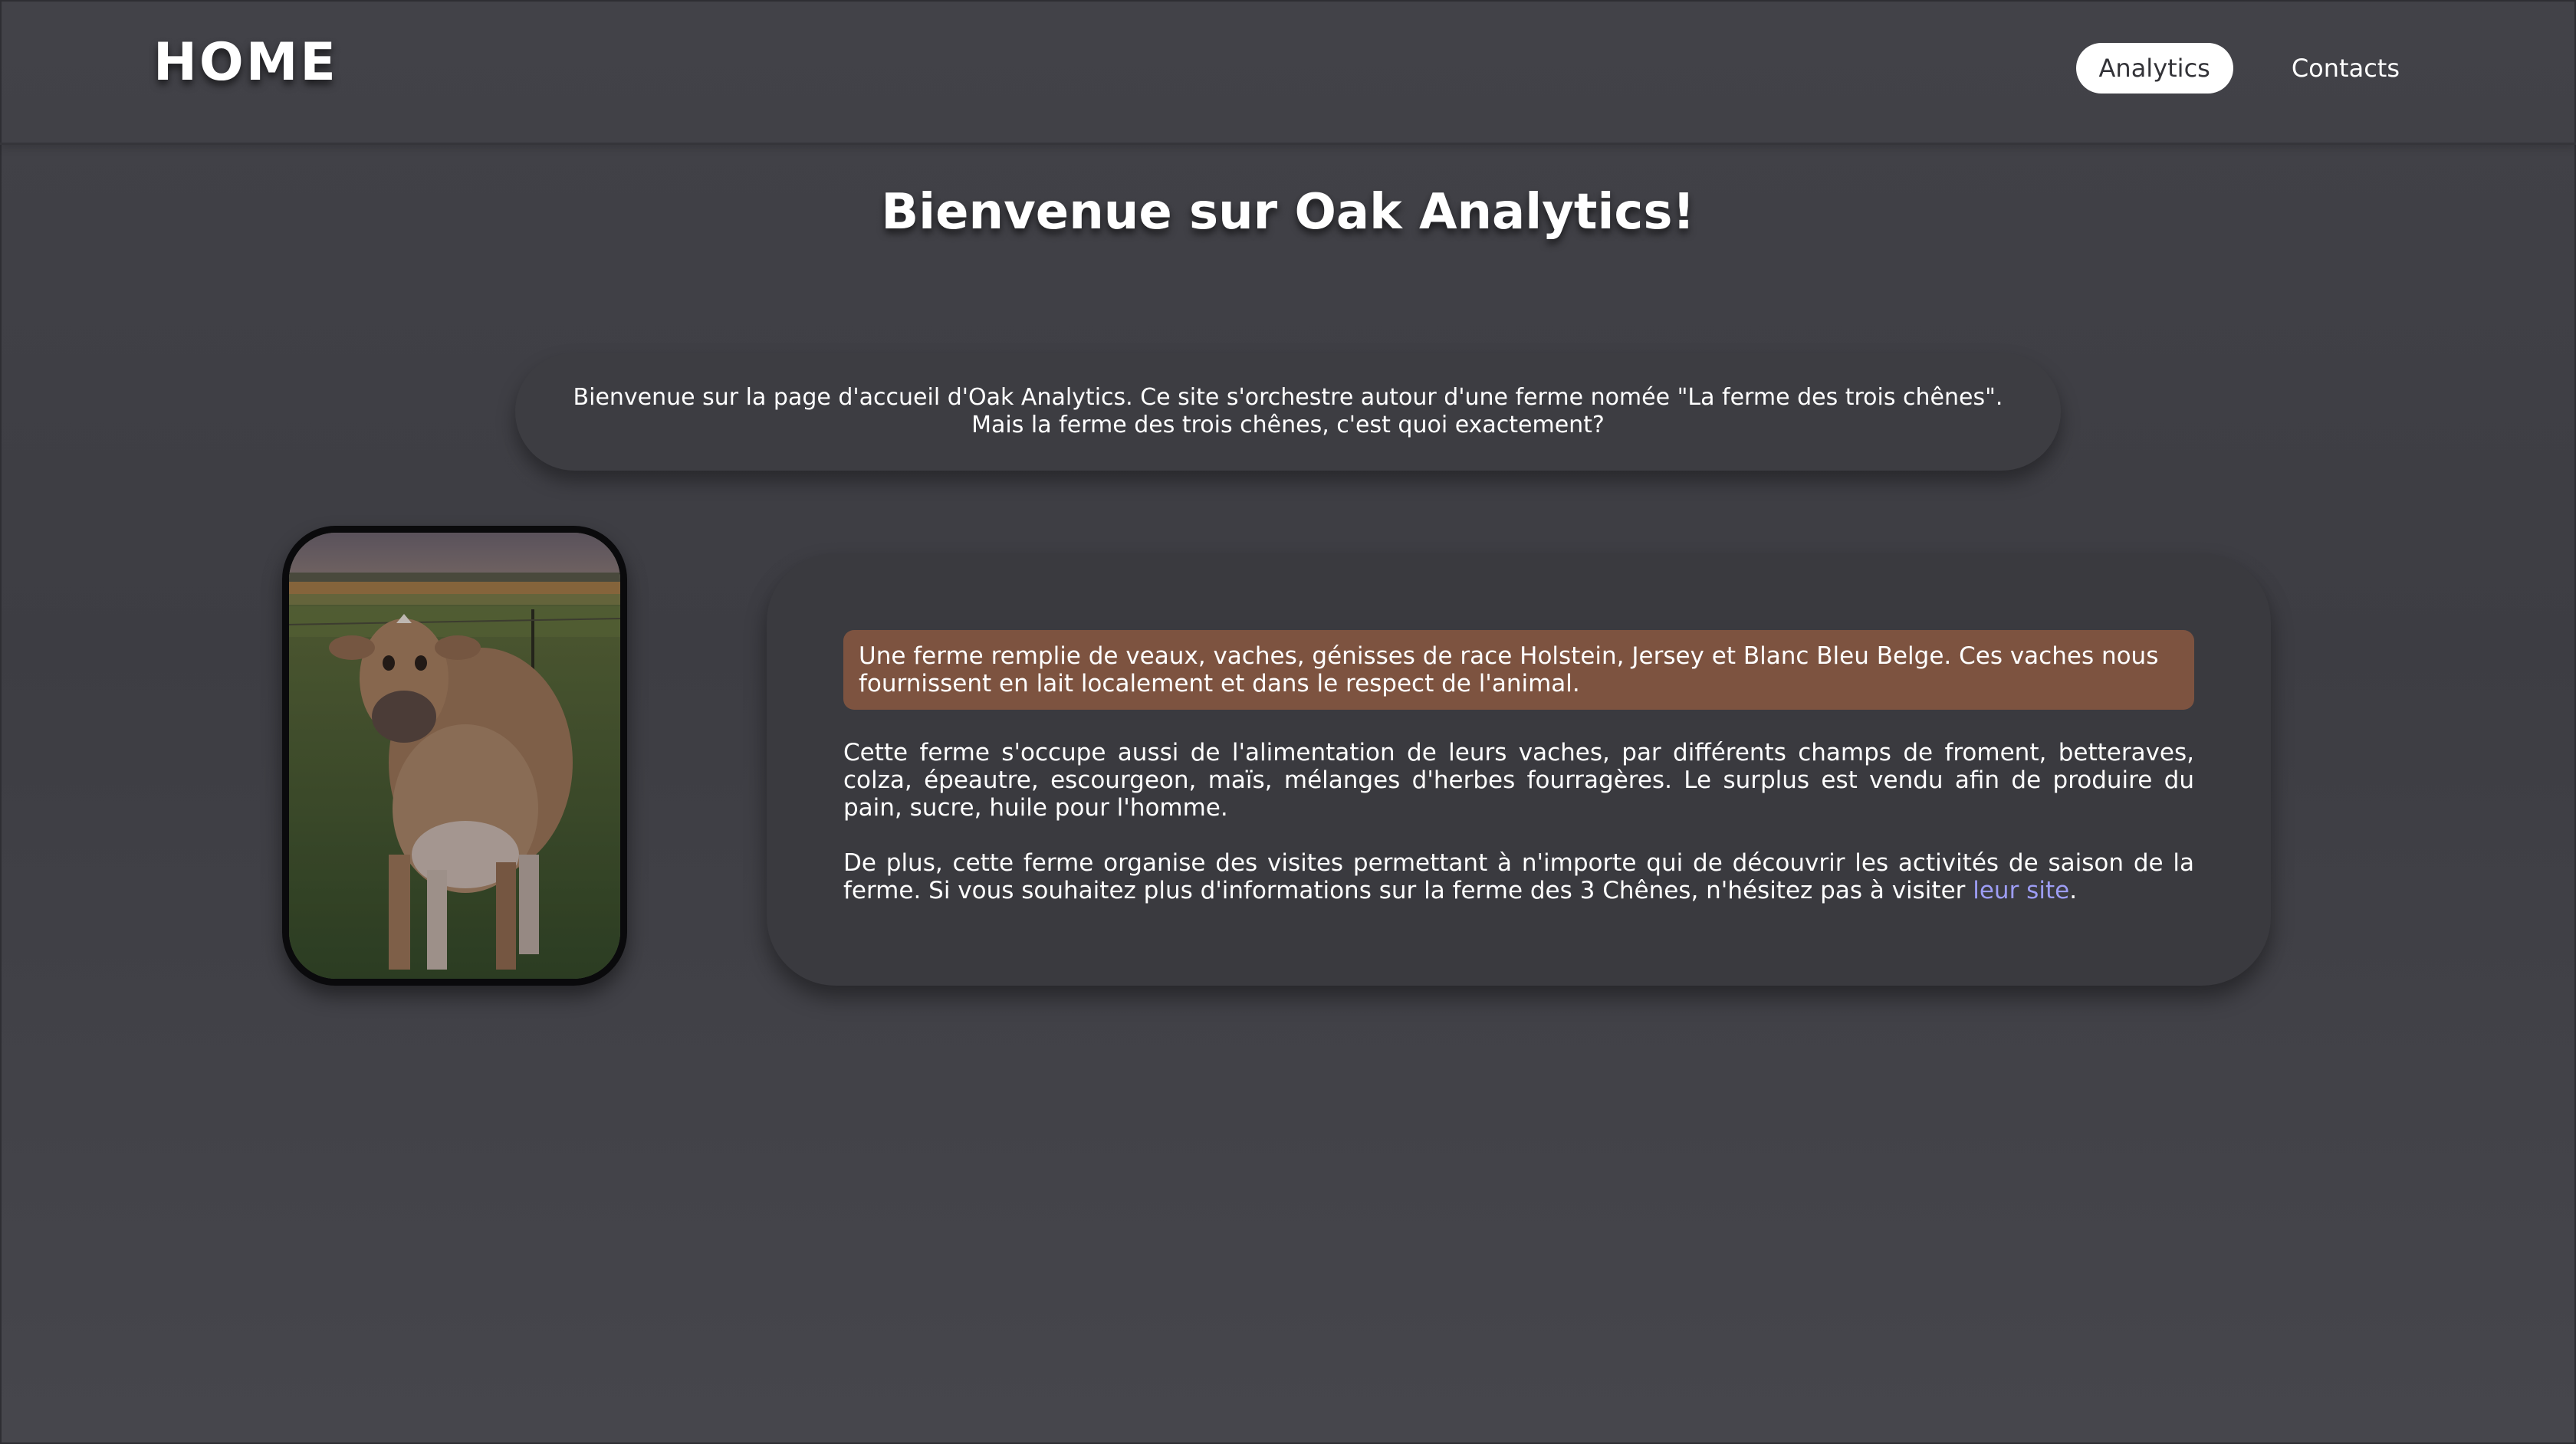 The height and width of the screenshot is (1444, 2576). What do you see at coordinates (2074, 890) in the screenshot?
I see `paragraph-visits-suffix: .` at bounding box center [2074, 890].